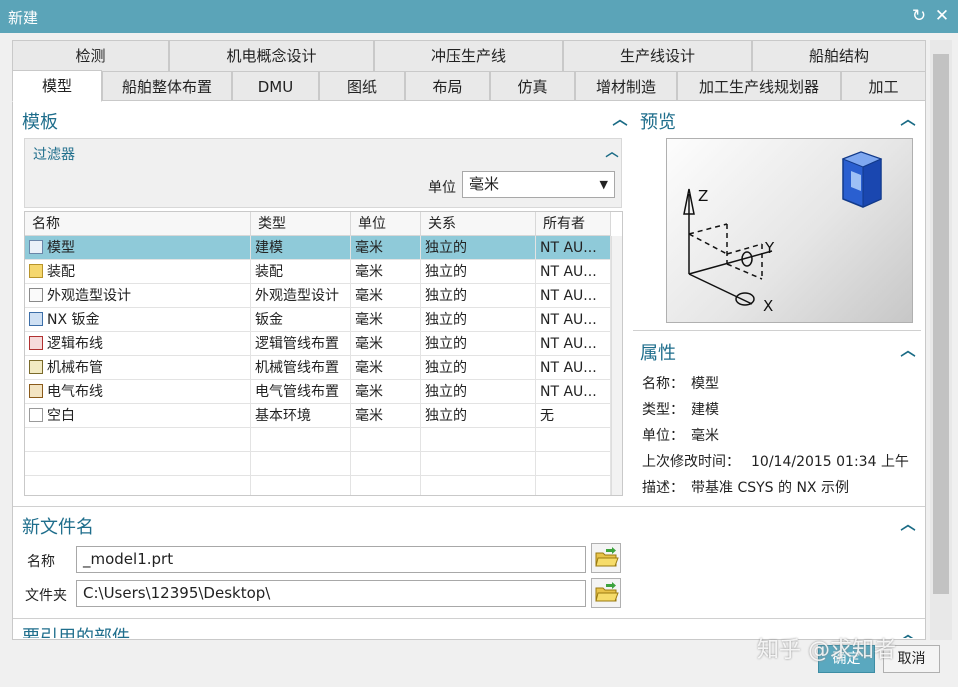 The image size is (958, 687). I want to click on tab-additive: 增材制造, so click(626, 87).